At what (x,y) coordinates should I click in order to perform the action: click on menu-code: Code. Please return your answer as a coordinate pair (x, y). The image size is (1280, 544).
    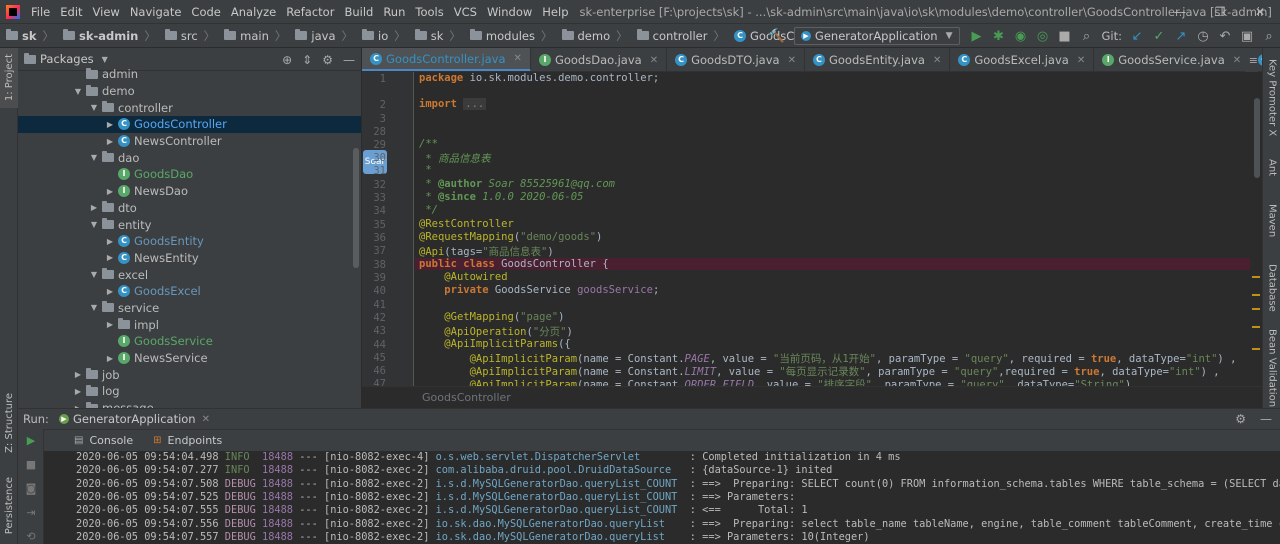
    Looking at the image, I should click on (205, 12).